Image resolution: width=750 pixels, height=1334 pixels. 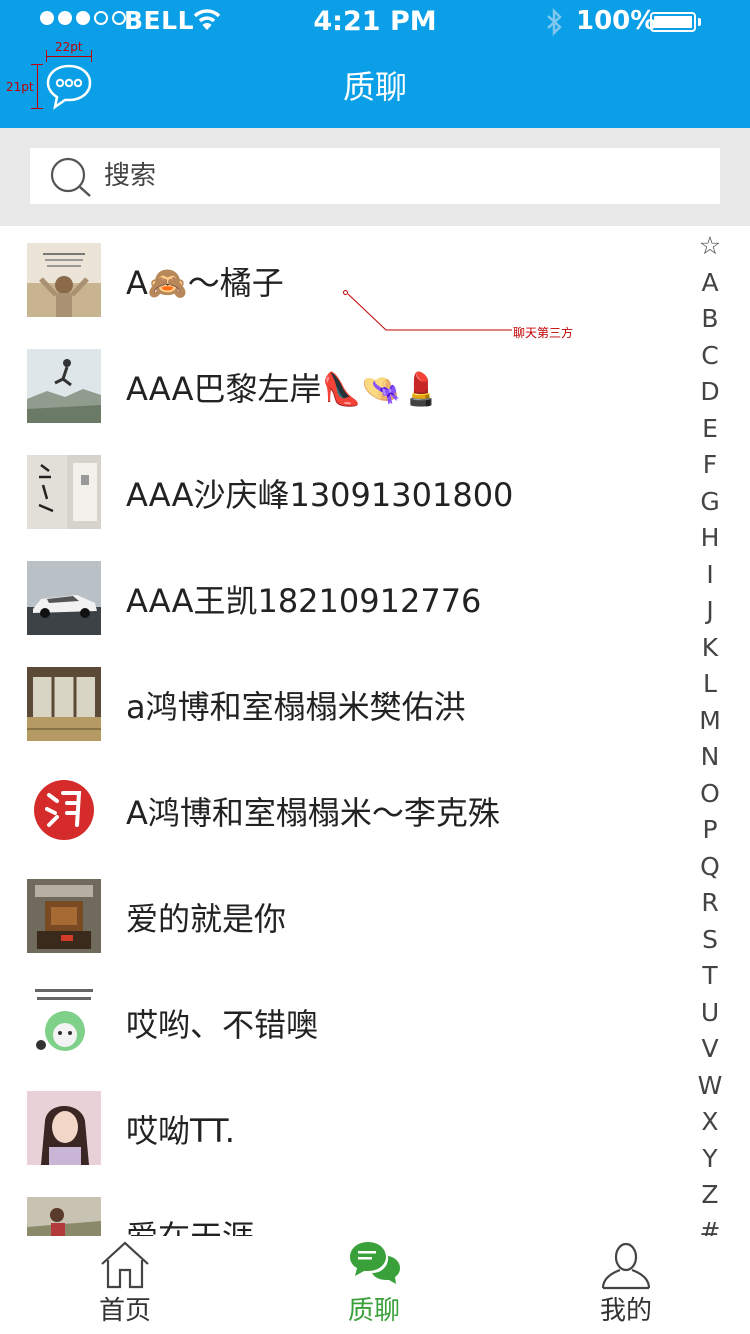 I want to click on tab-home-label: 首页, so click(x=124, y=1311).